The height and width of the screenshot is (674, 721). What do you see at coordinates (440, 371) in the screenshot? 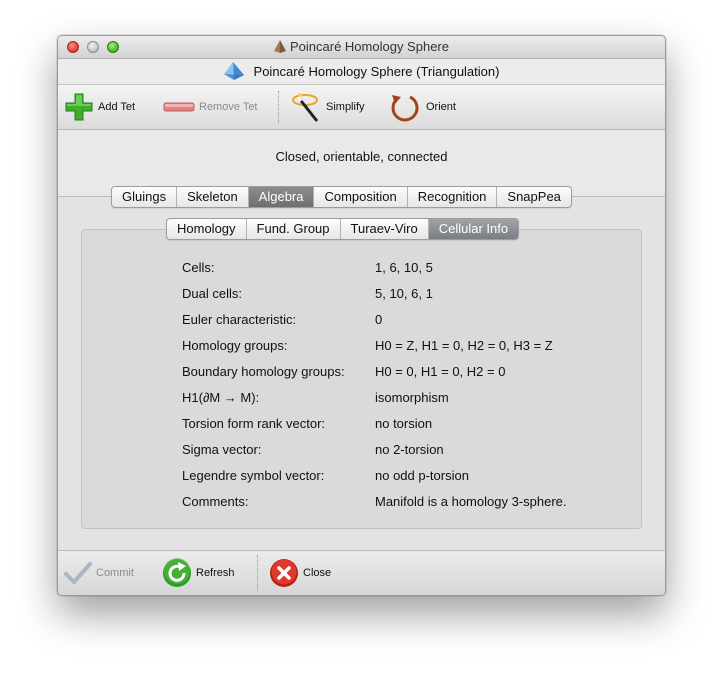
I see `info-value: H0 = 0, H1 = 0, H2 = 0` at bounding box center [440, 371].